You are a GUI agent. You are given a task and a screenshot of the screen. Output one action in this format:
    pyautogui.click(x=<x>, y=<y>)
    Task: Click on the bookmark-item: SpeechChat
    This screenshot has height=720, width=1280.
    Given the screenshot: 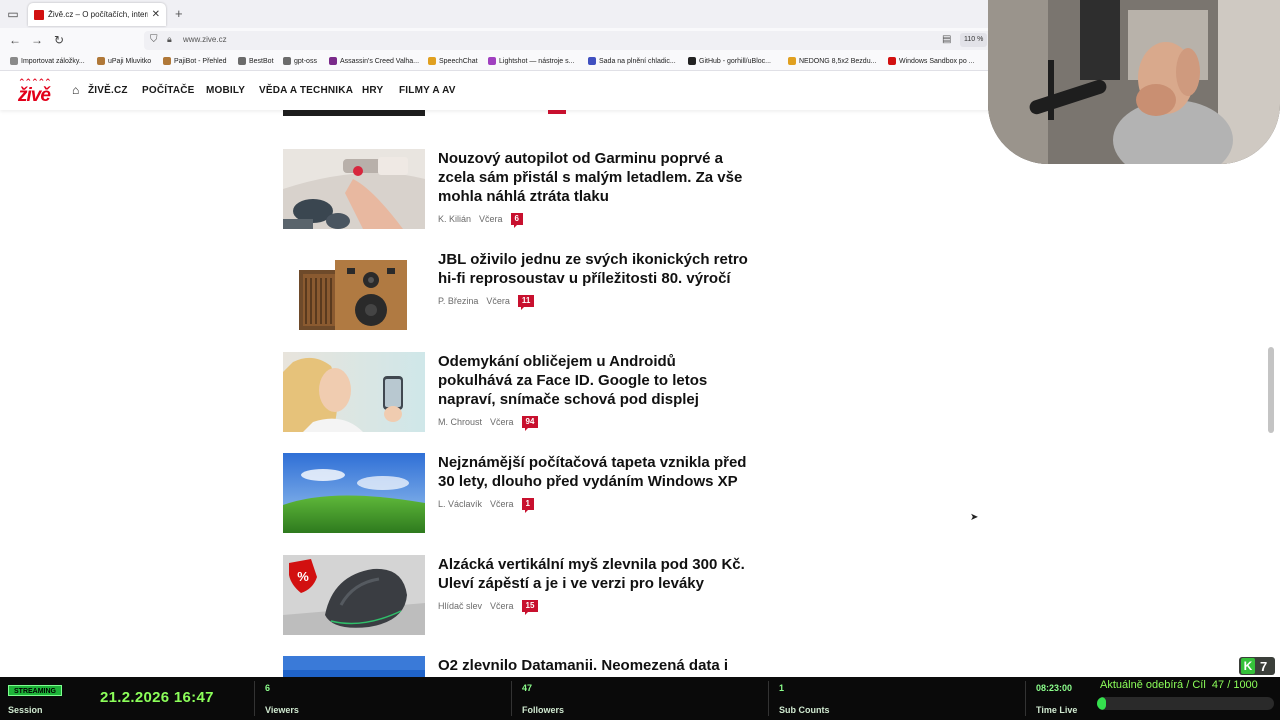 What is the action you would take?
    pyautogui.click(x=453, y=61)
    